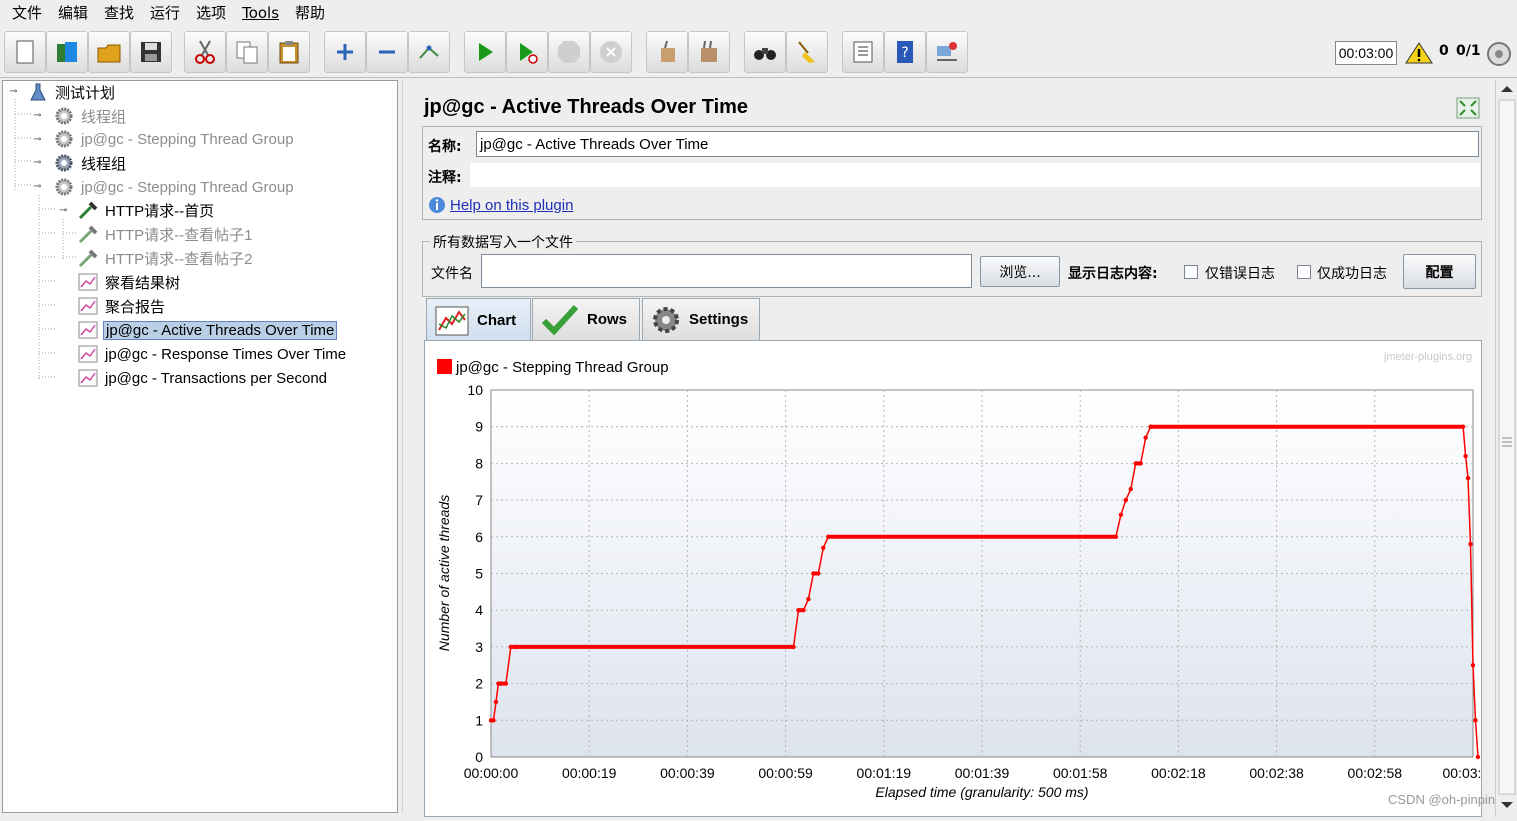  Describe the element at coordinates (500, 205) in the screenshot. I see `help-link: Help on this plugin` at that location.